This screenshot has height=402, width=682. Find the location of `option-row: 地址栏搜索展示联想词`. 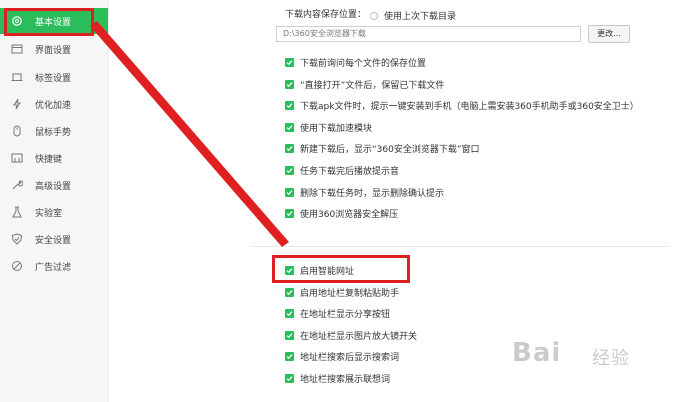

option-row: 地址栏搜索展示联想词 is located at coordinates (337, 378).